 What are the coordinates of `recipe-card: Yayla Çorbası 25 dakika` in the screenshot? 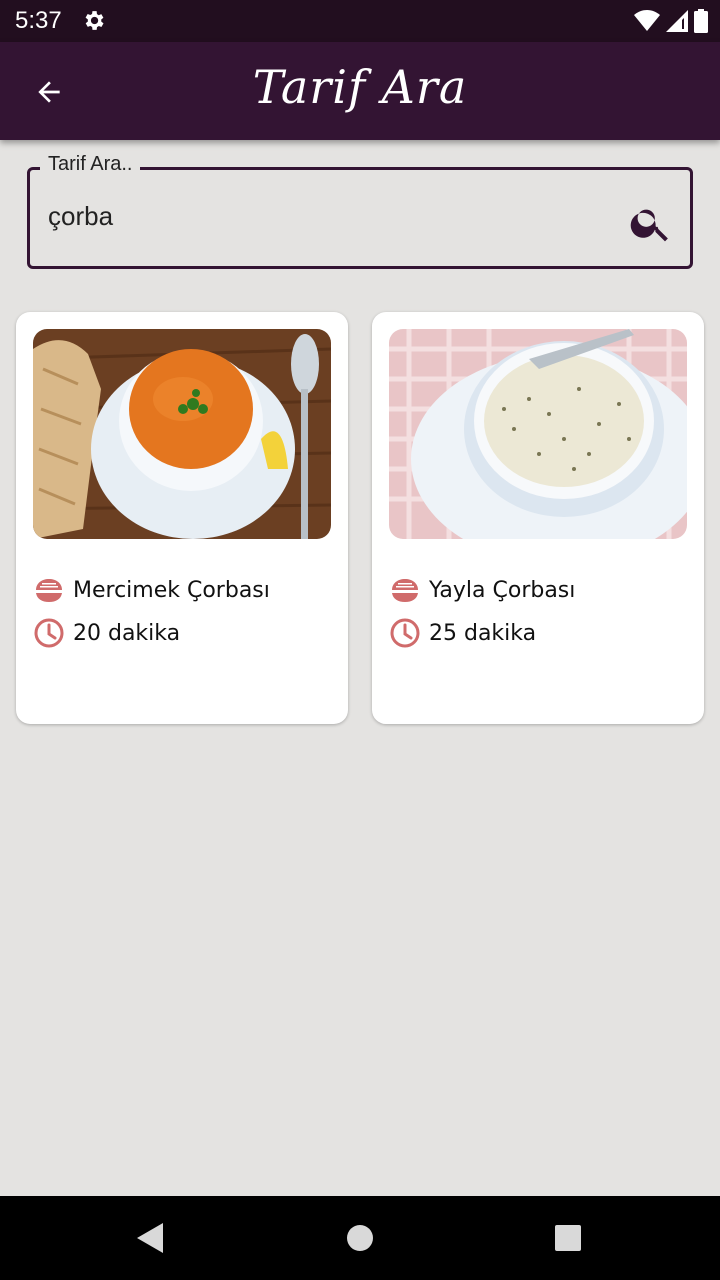 It's located at (538, 518).